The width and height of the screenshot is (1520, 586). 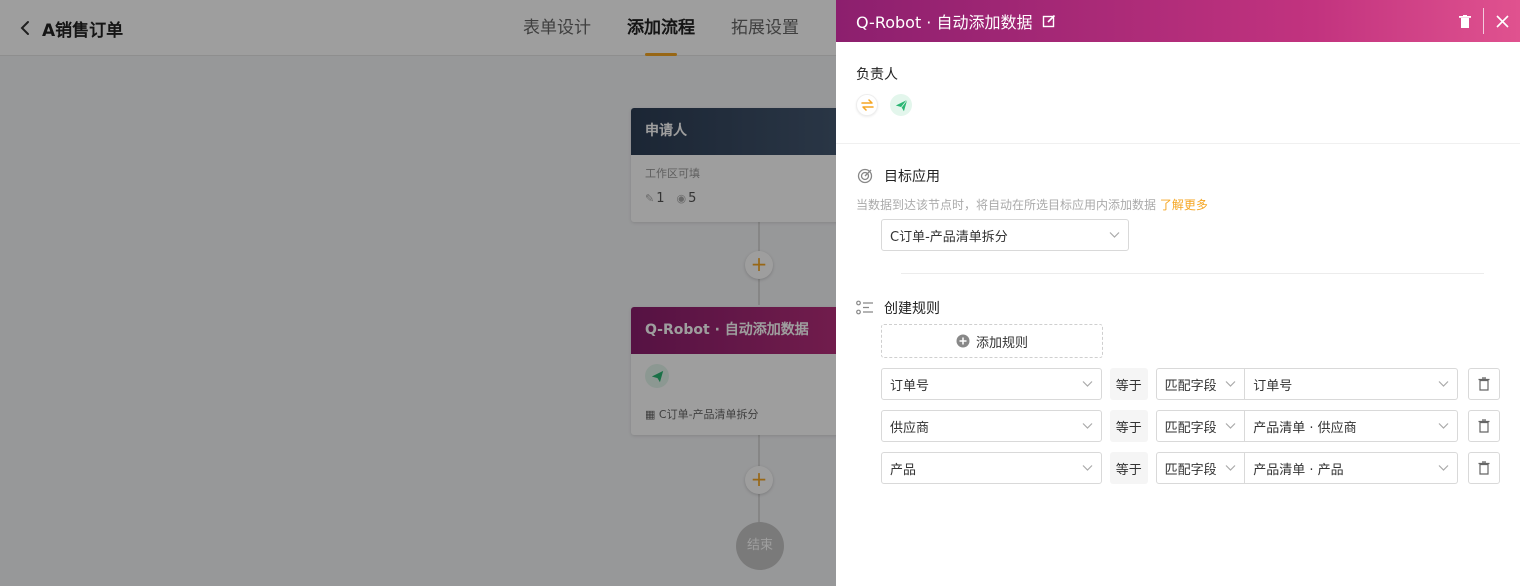 What do you see at coordinates (912, 309) in the screenshot?
I see `rules-section-title: 创建规则` at bounding box center [912, 309].